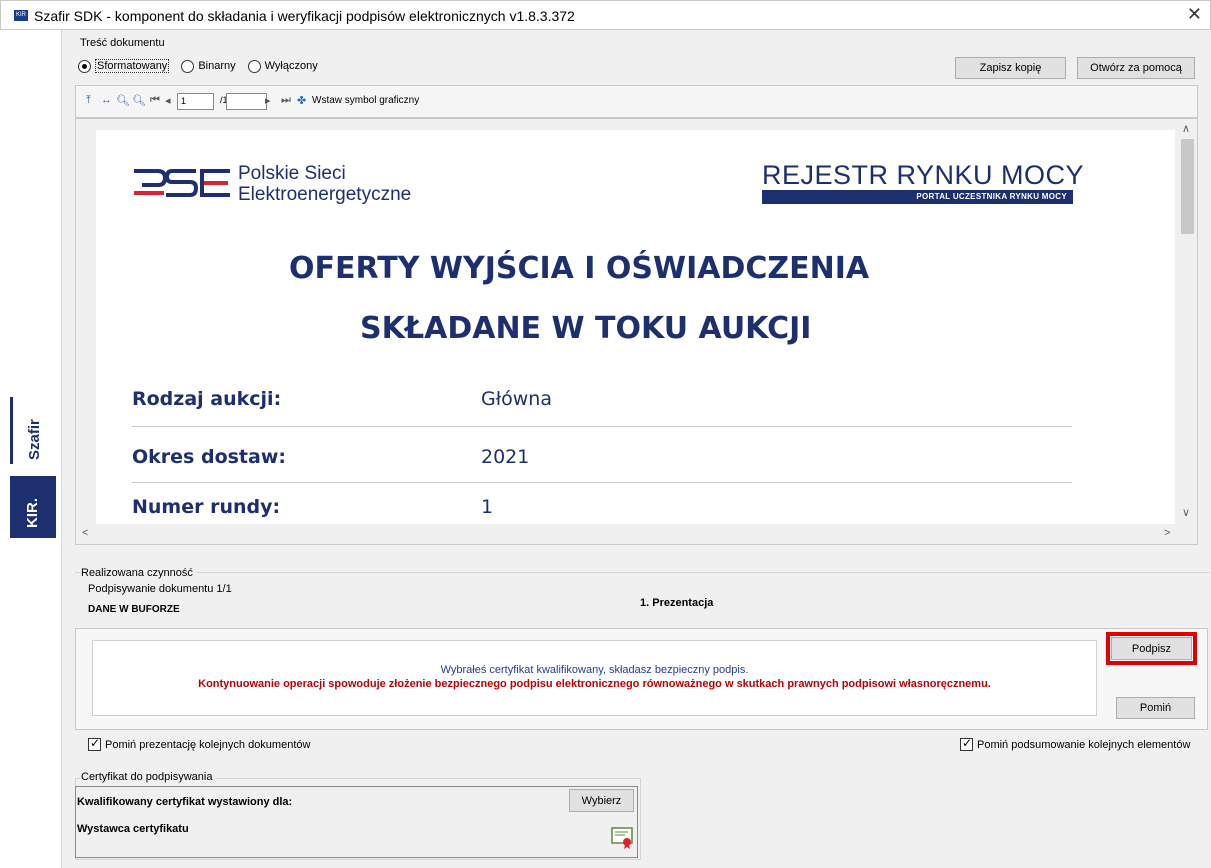 The width and height of the screenshot is (1211, 868). What do you see at coordinates (917, 197) in the screenshot?
I see `rrm-subtitle: PORTAL UCZESTNIKA RYNKU MOCY` at bounding box center [917, 197].